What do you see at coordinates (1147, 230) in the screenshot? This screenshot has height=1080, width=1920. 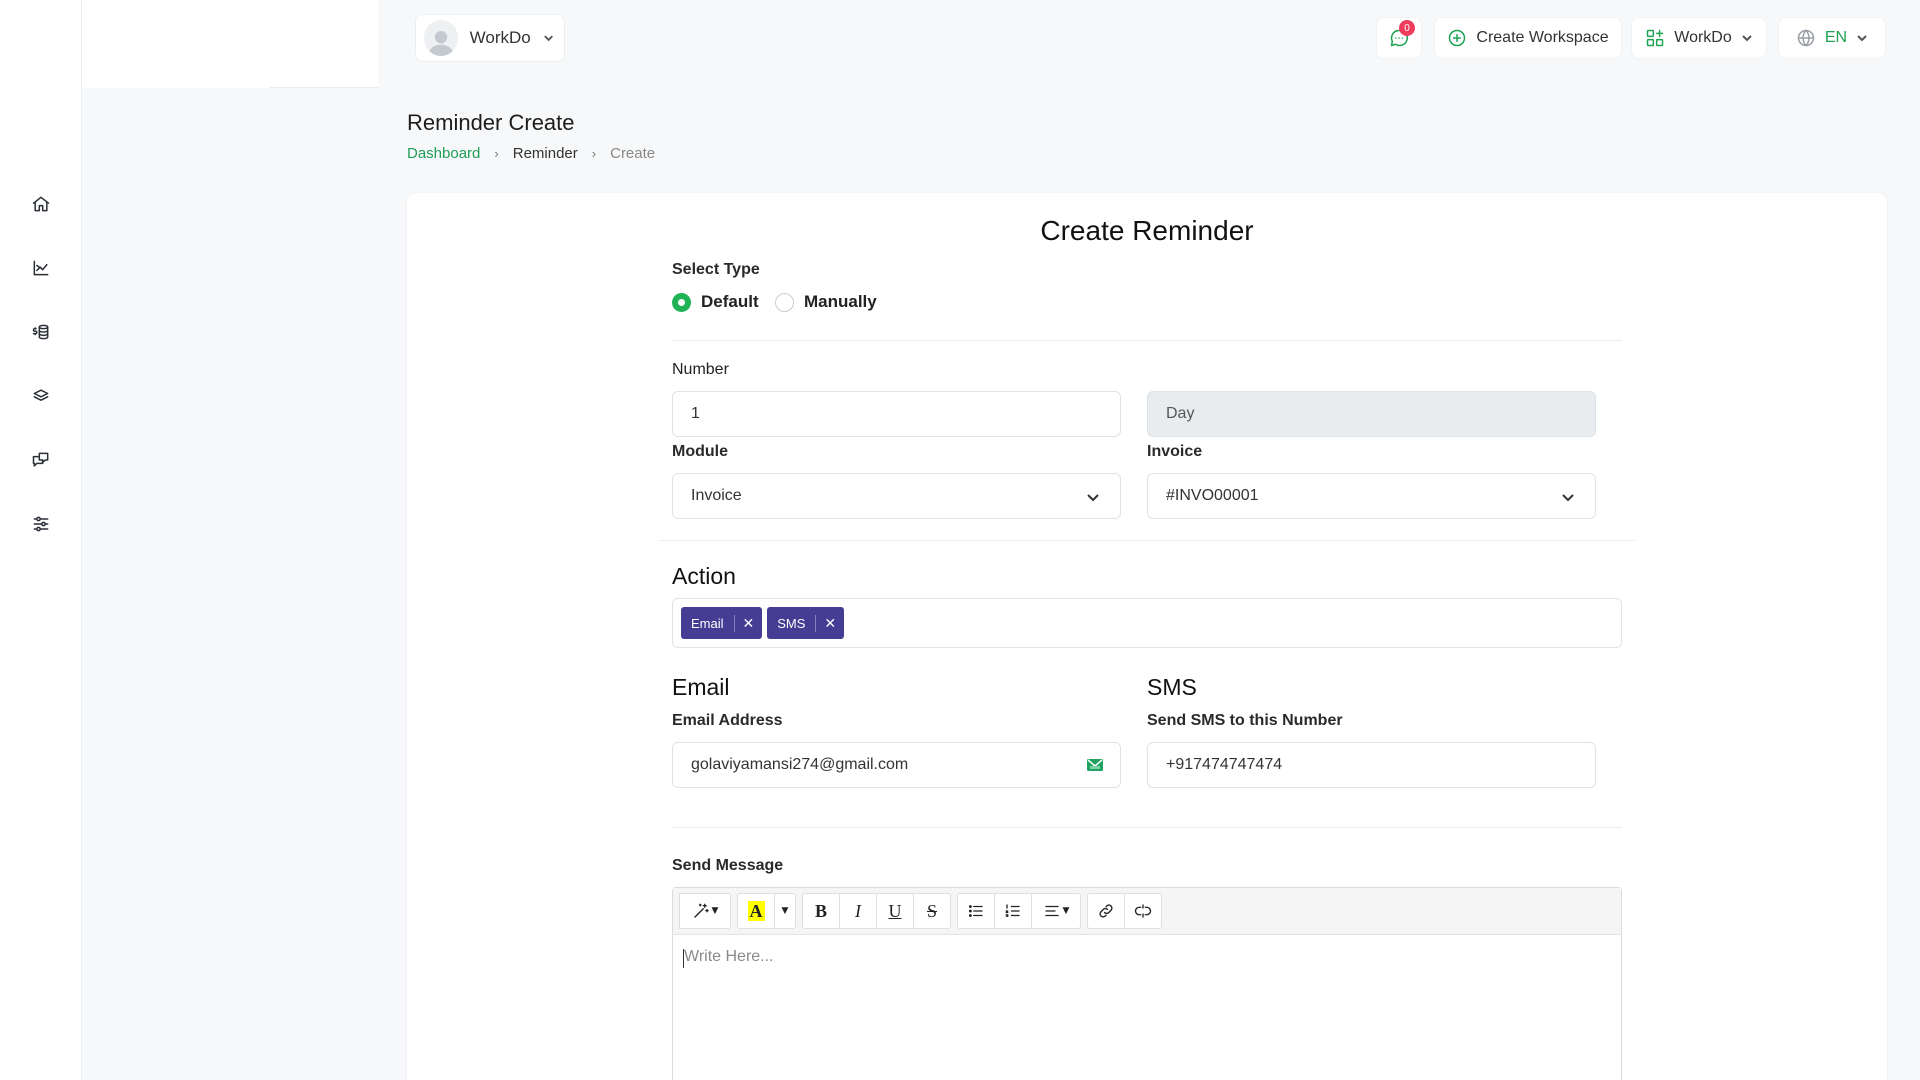 I see `form-title: Create Reminder` at bounding box center [1147, 230].